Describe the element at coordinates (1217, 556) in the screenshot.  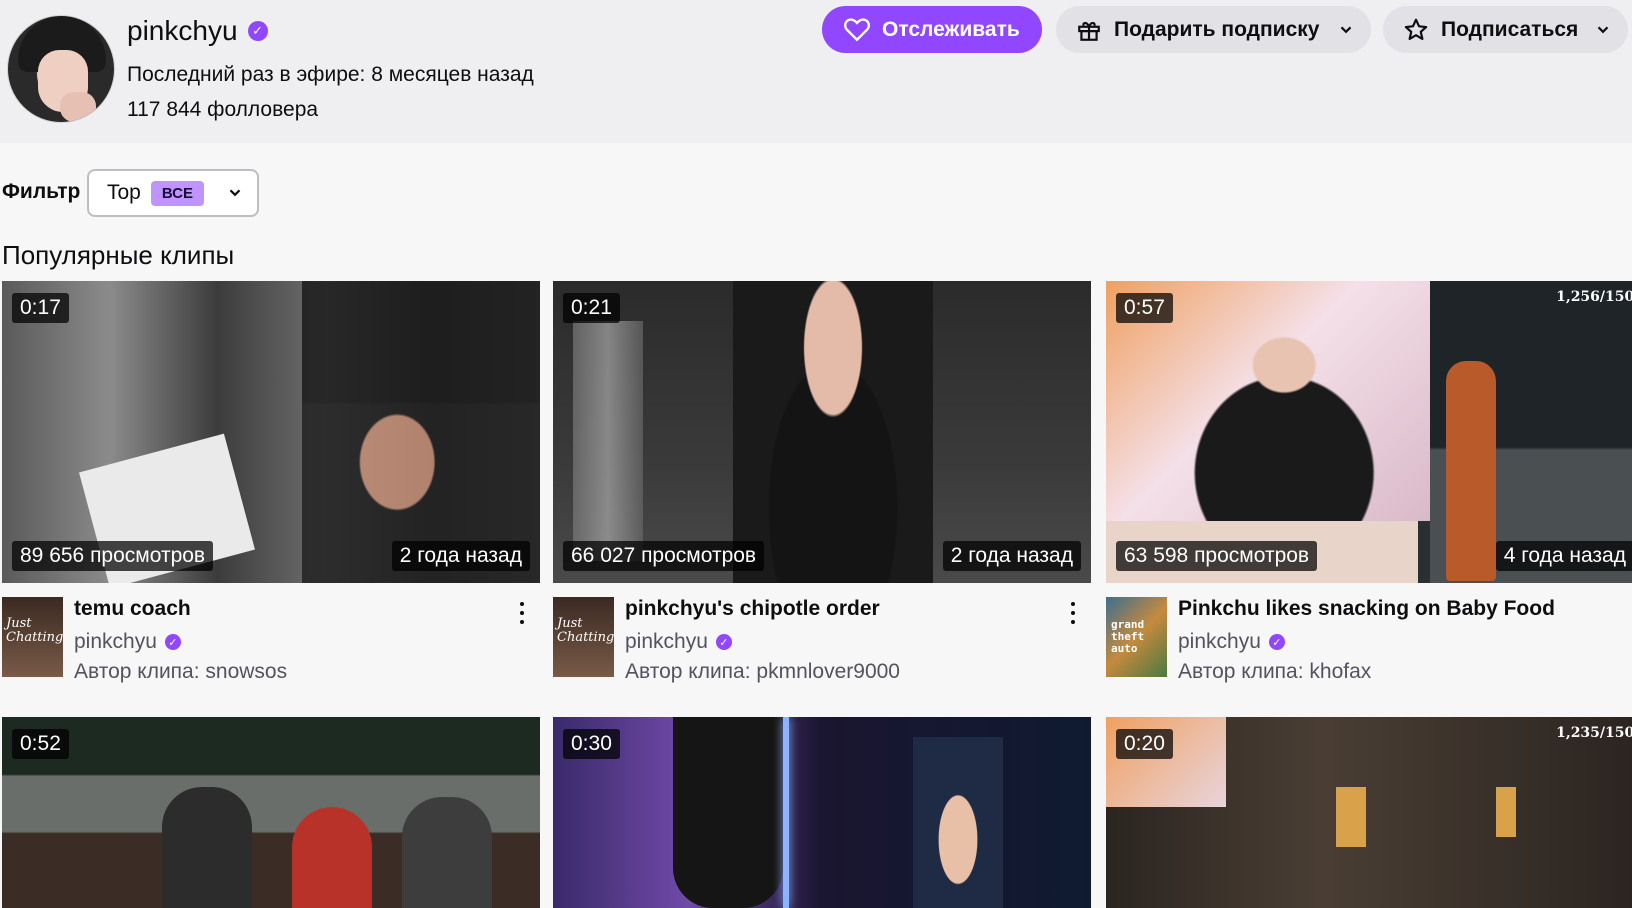
I see `clip-views: 63 598 просмотров` at that location.